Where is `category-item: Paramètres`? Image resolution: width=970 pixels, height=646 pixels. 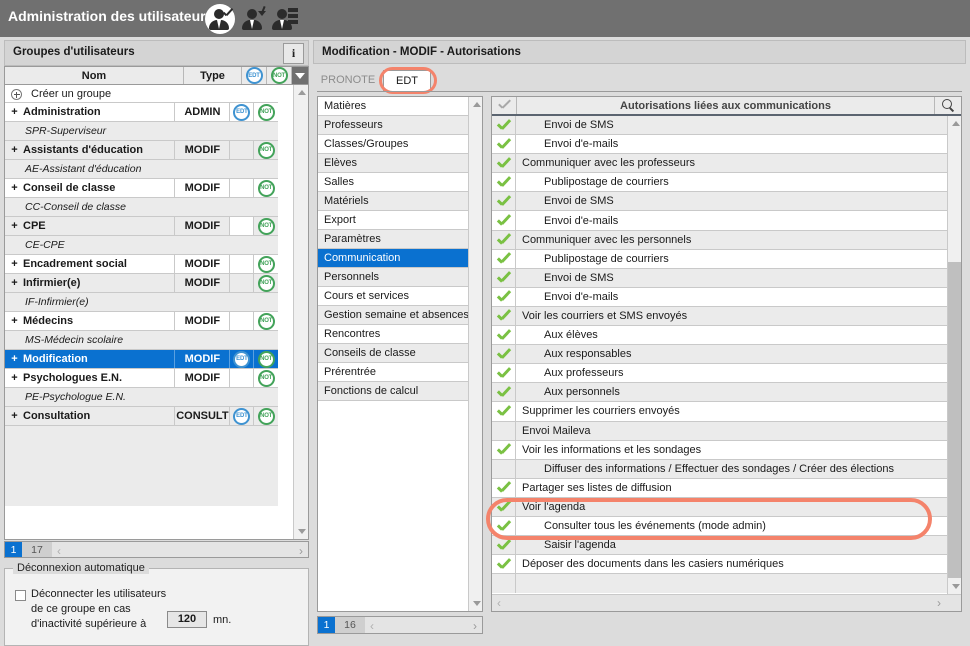 category-item: Paramètres is located at coordinates (393, 239).